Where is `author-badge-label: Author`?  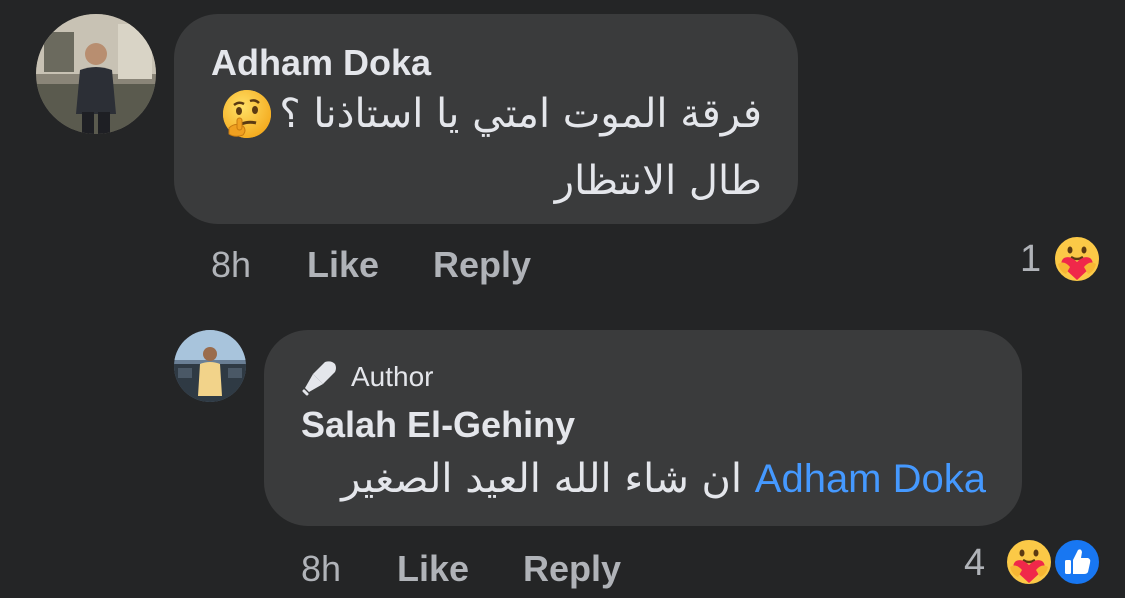
author-badge-label: Author is located at coordinates (392, 376).